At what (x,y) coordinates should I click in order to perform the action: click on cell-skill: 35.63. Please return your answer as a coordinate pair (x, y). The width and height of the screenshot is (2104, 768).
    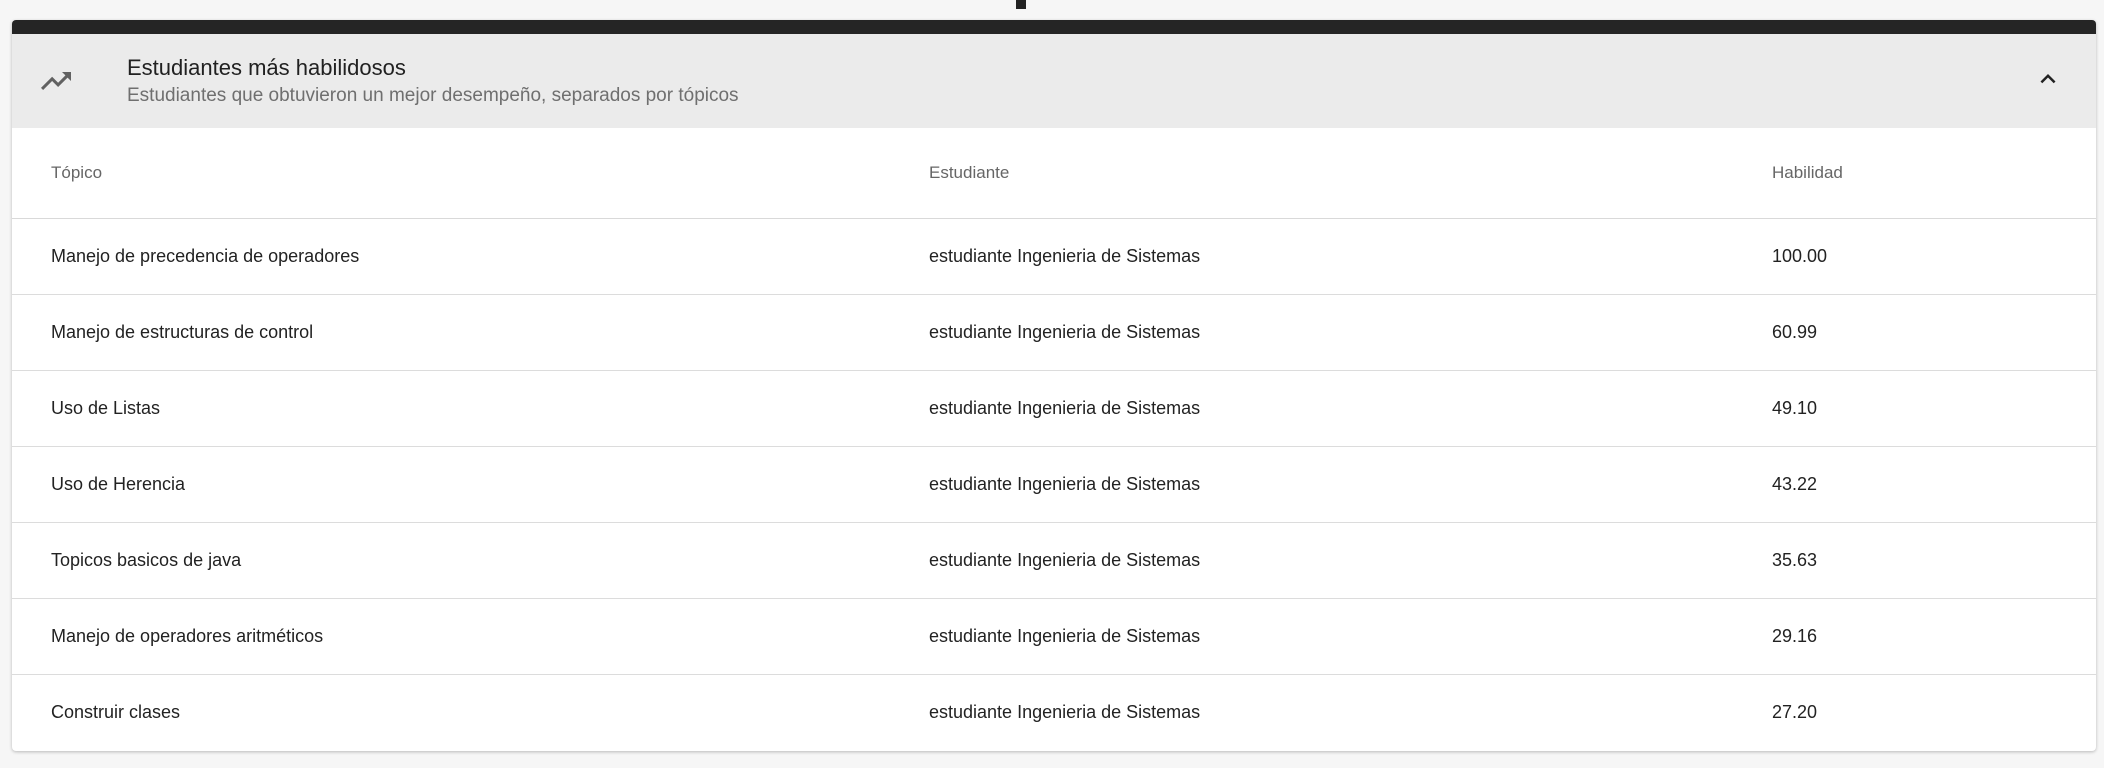
    Looking at the image, I should click on (1934, 560).